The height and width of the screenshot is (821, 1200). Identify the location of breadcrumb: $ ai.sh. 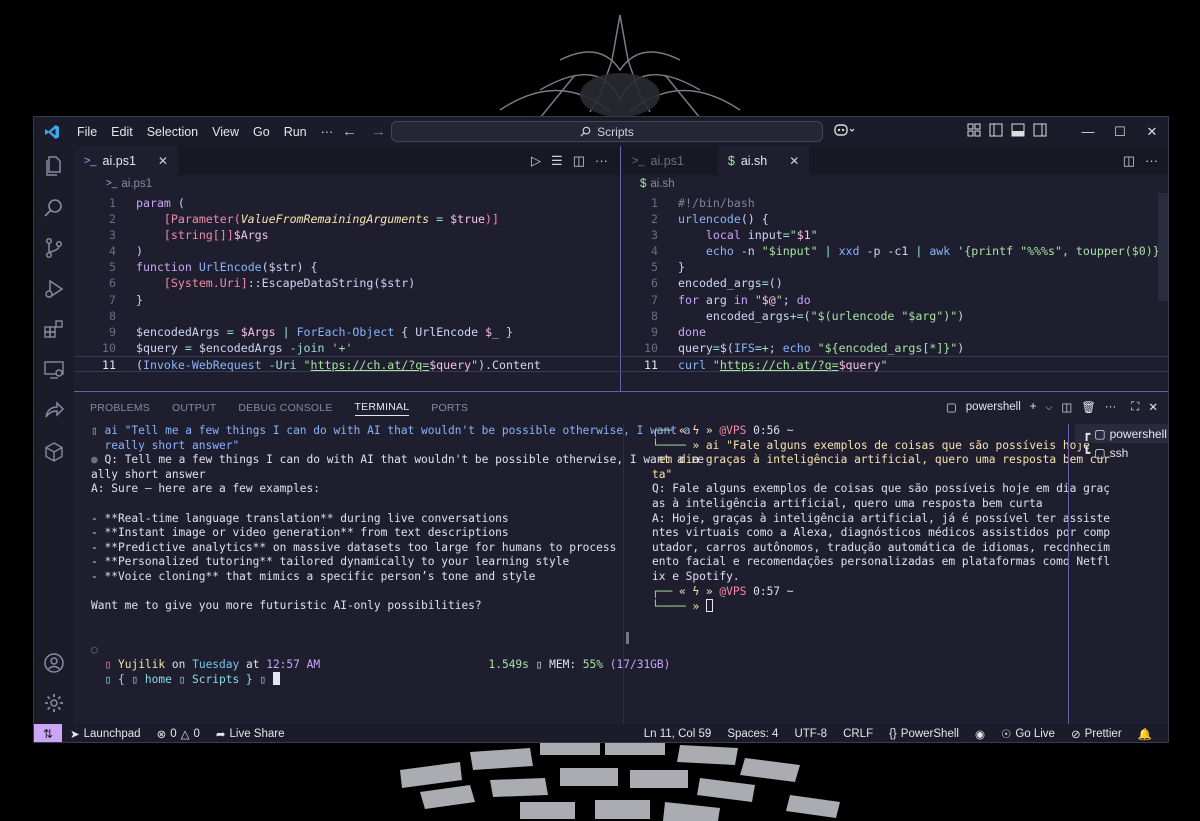
(895, 183).